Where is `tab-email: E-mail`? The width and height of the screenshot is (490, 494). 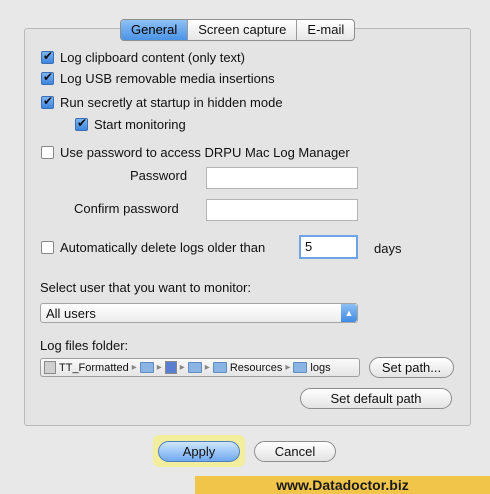
tab-email: E-mail is located at coordinates (325, 30).